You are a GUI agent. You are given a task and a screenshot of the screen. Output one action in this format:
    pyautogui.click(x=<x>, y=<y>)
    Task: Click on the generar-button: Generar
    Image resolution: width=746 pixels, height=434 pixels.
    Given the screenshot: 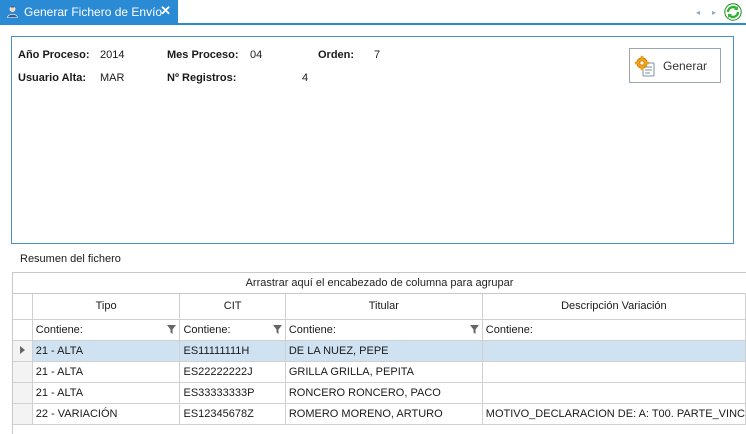 What is the action you would take?
    pyautogui.click(x=675, y=65)
    